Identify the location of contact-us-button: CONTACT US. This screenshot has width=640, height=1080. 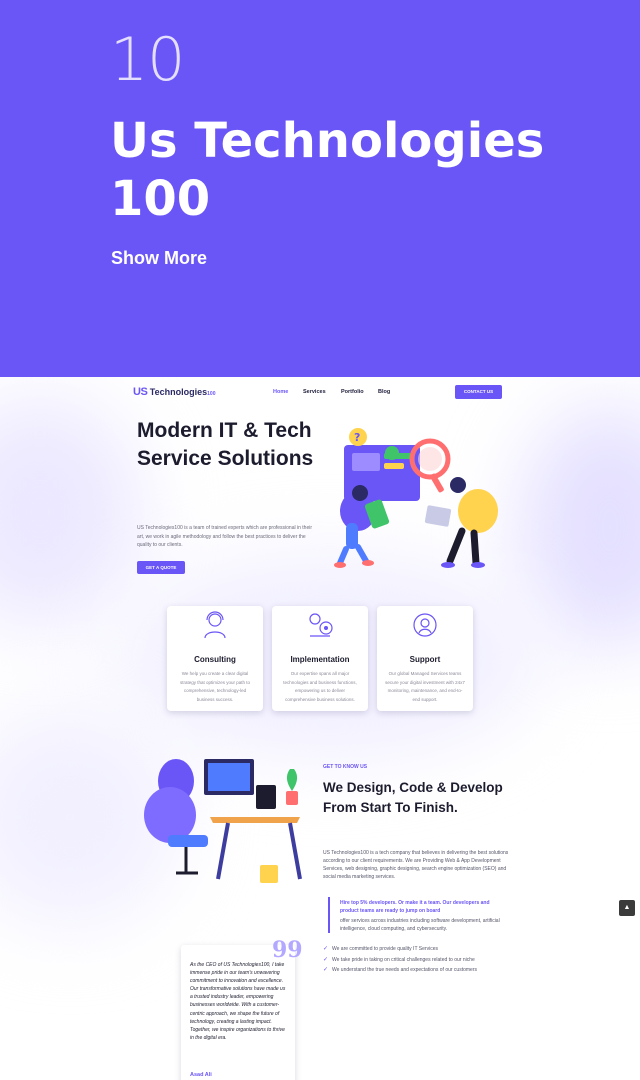
(478, 392).